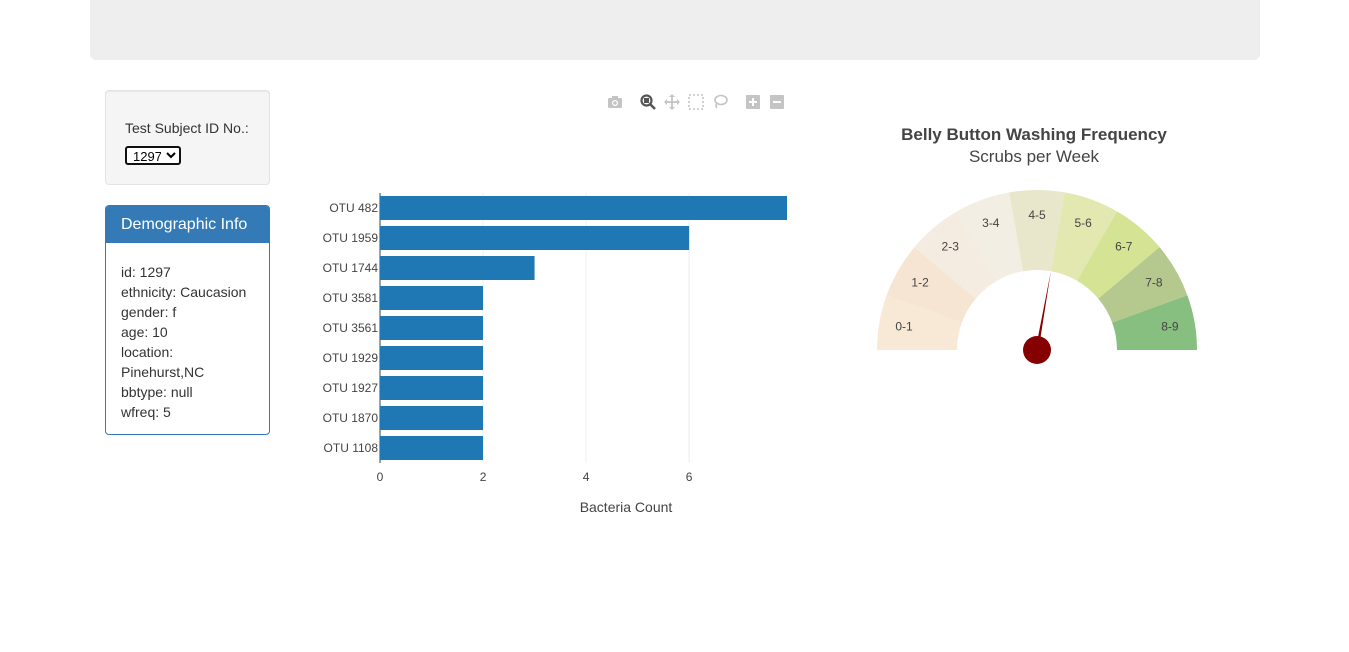 The width and height of the screenshot is (1349, 652). I want to click on bar-chart-ytick: OTU 1929, so click(351, 358).